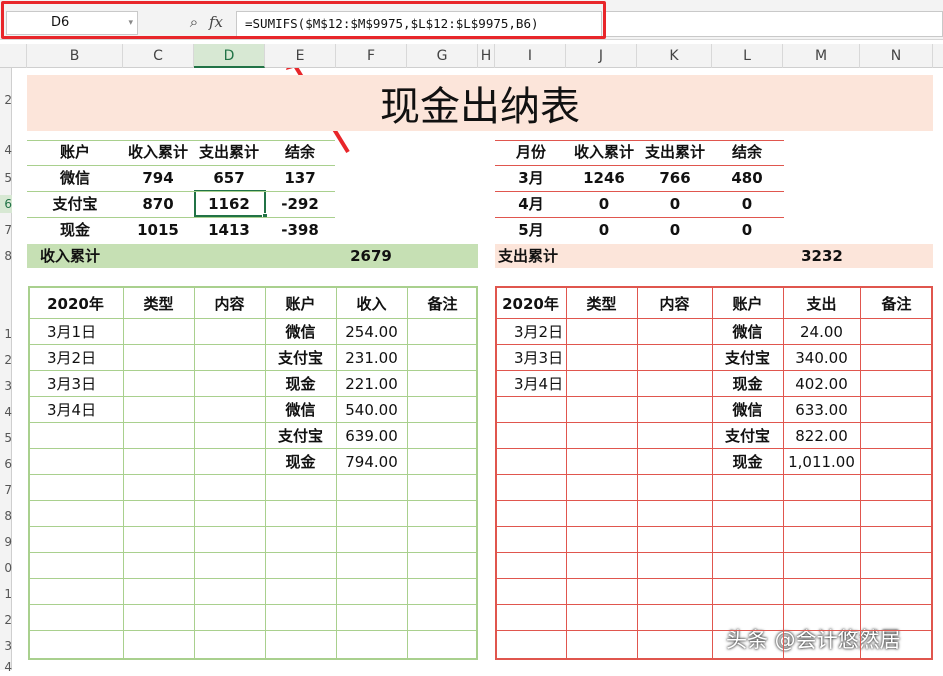  I want to click on expense-cell: 24.00, so click(822, 332).